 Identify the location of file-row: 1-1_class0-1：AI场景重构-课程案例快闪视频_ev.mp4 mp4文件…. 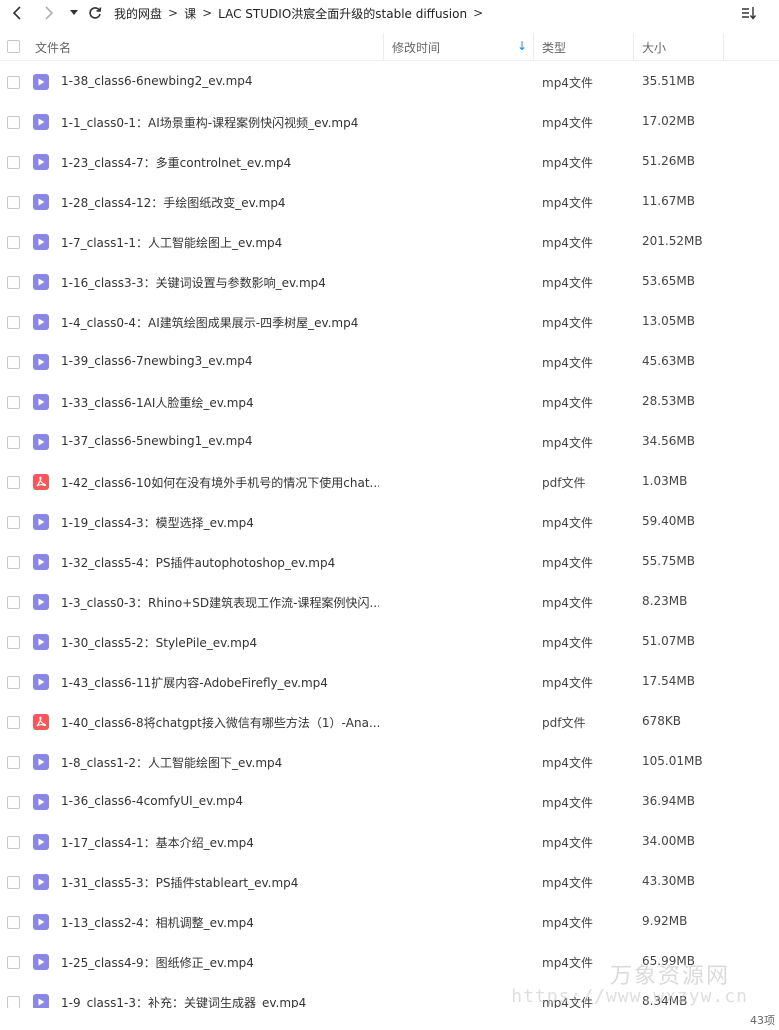
(389, 122).